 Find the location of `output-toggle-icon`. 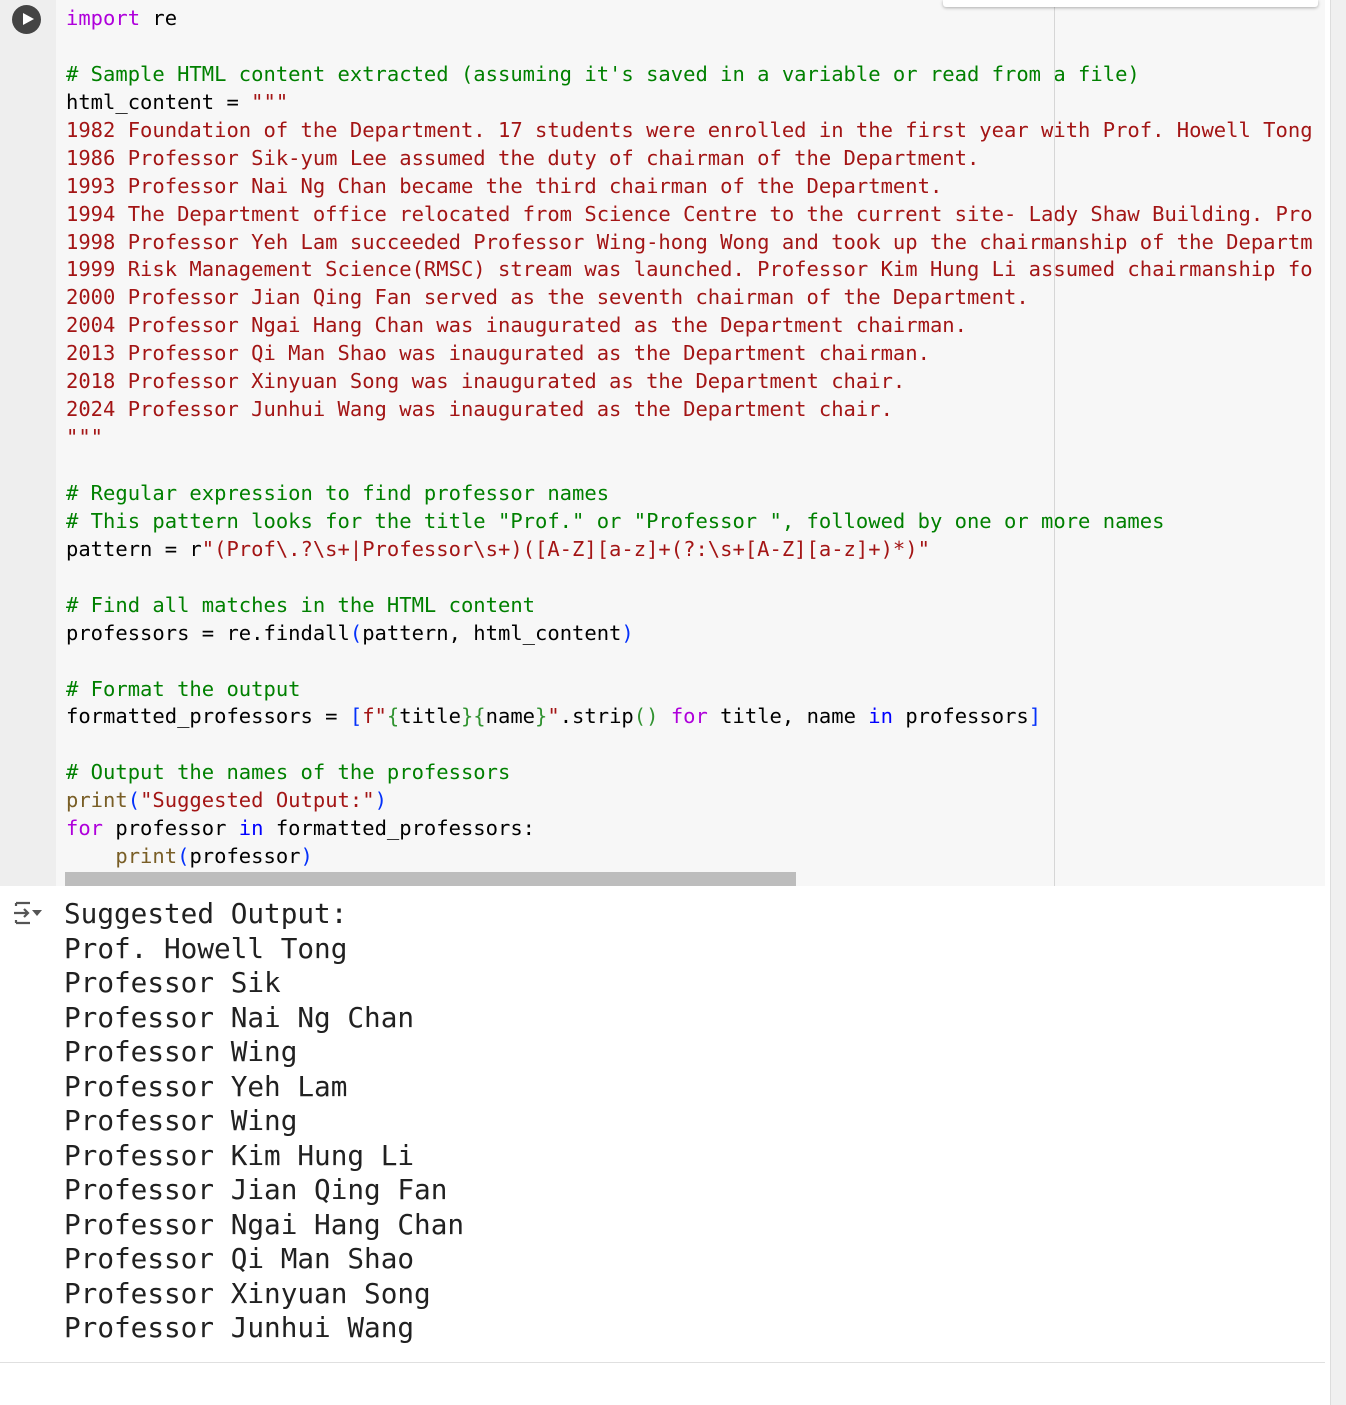

output-toggle-icon is located at coordinates (28, 913).